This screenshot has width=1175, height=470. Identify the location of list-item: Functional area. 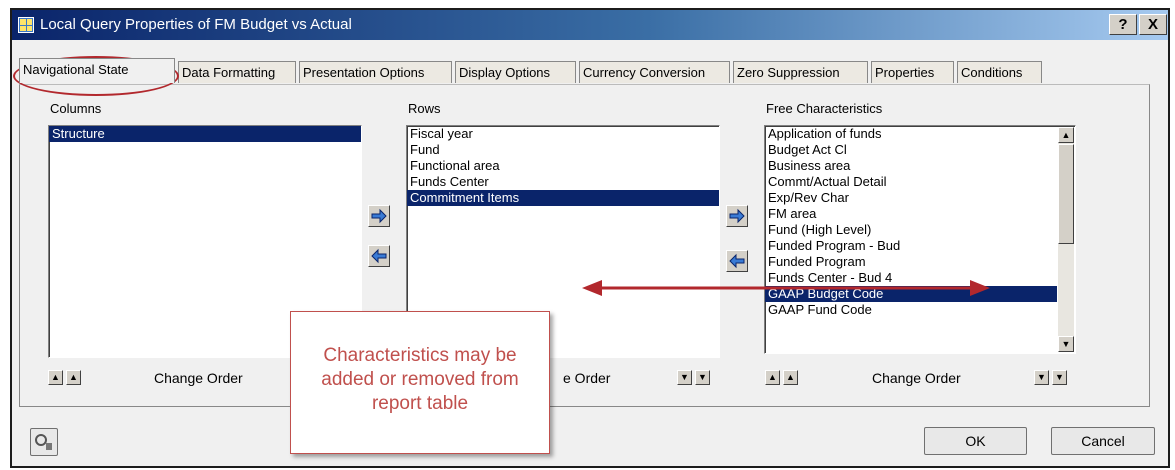
(563, 166).